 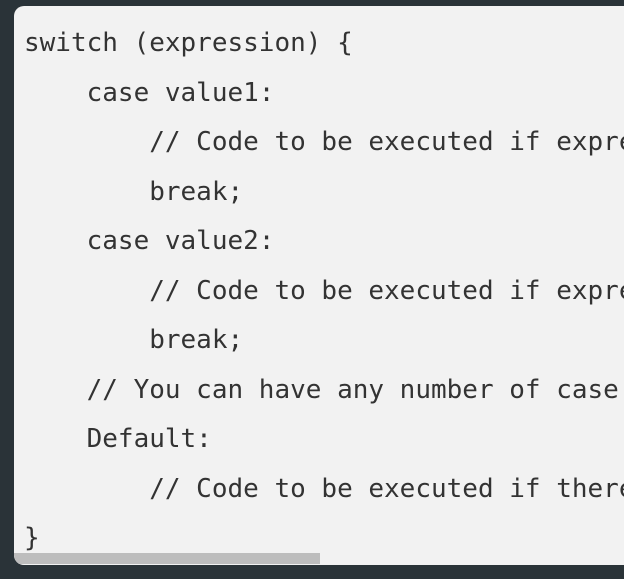 What do you see at coordinates (167, 558) in the screenshot?
I see `horizontal-scrollbar-thumb` at bounding box center [167, 558].